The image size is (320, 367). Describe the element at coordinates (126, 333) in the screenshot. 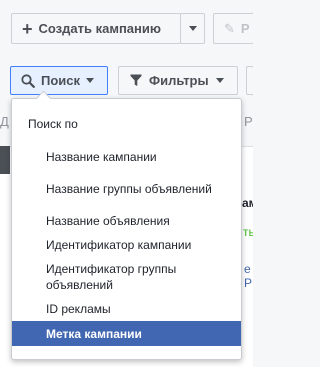

I see `menu-item-campaign-tag: Метка кампании` at that location.